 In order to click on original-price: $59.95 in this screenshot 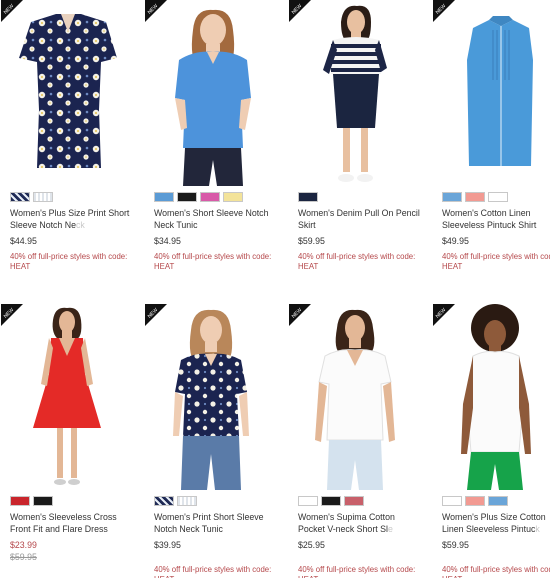, I will do `click(23, 557)`.